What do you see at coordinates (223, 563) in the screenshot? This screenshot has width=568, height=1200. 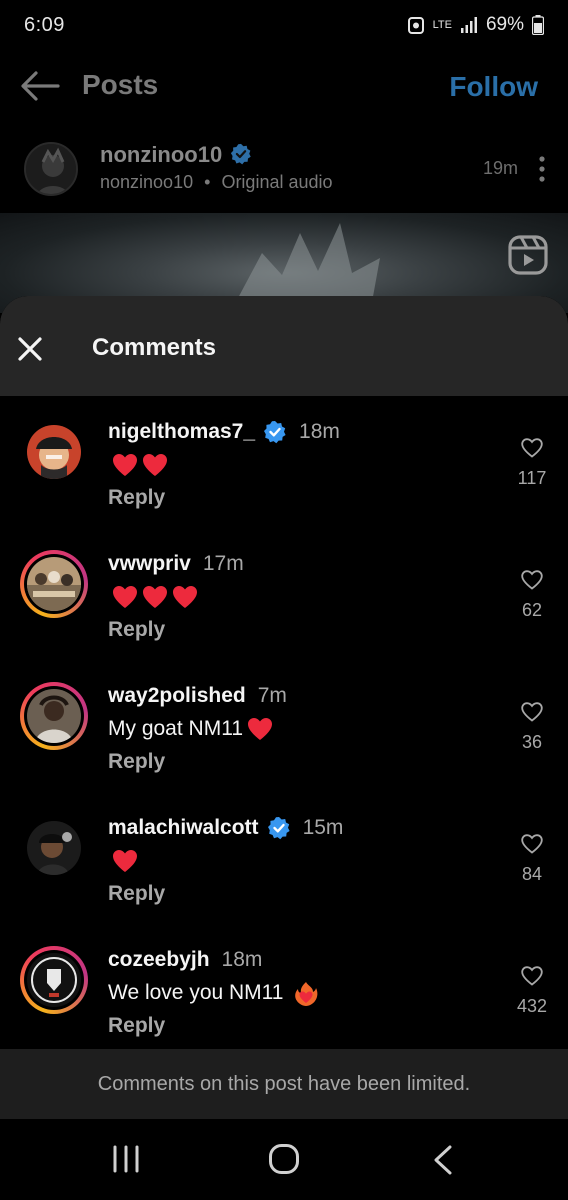 I see `comment-time: 17m` at bounding box center [223, 563].